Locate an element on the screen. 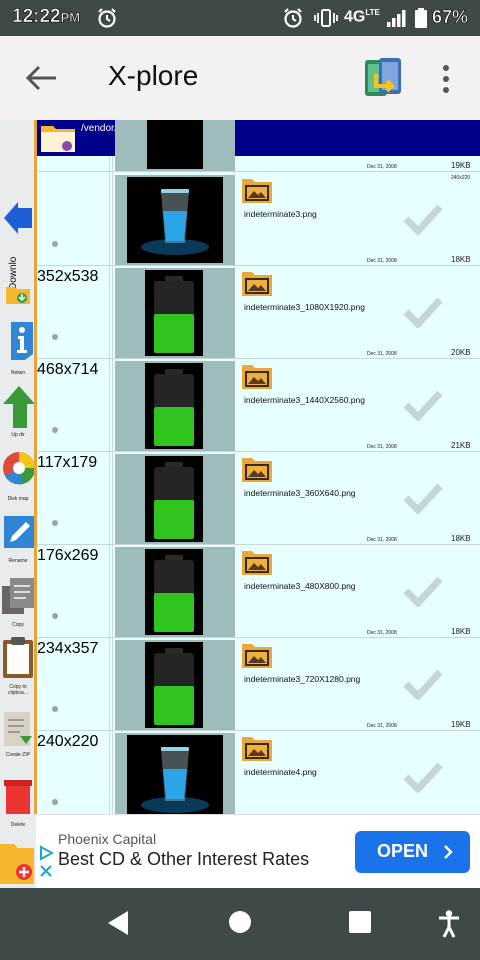 This screenshot has height=960, width=480. info-icon is located at coordinates (22, 341).